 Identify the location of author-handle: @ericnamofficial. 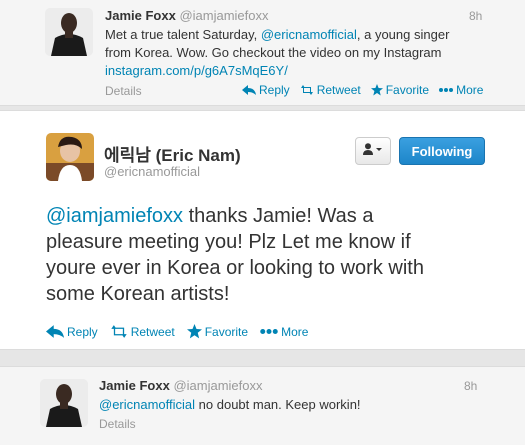
(152, 171).